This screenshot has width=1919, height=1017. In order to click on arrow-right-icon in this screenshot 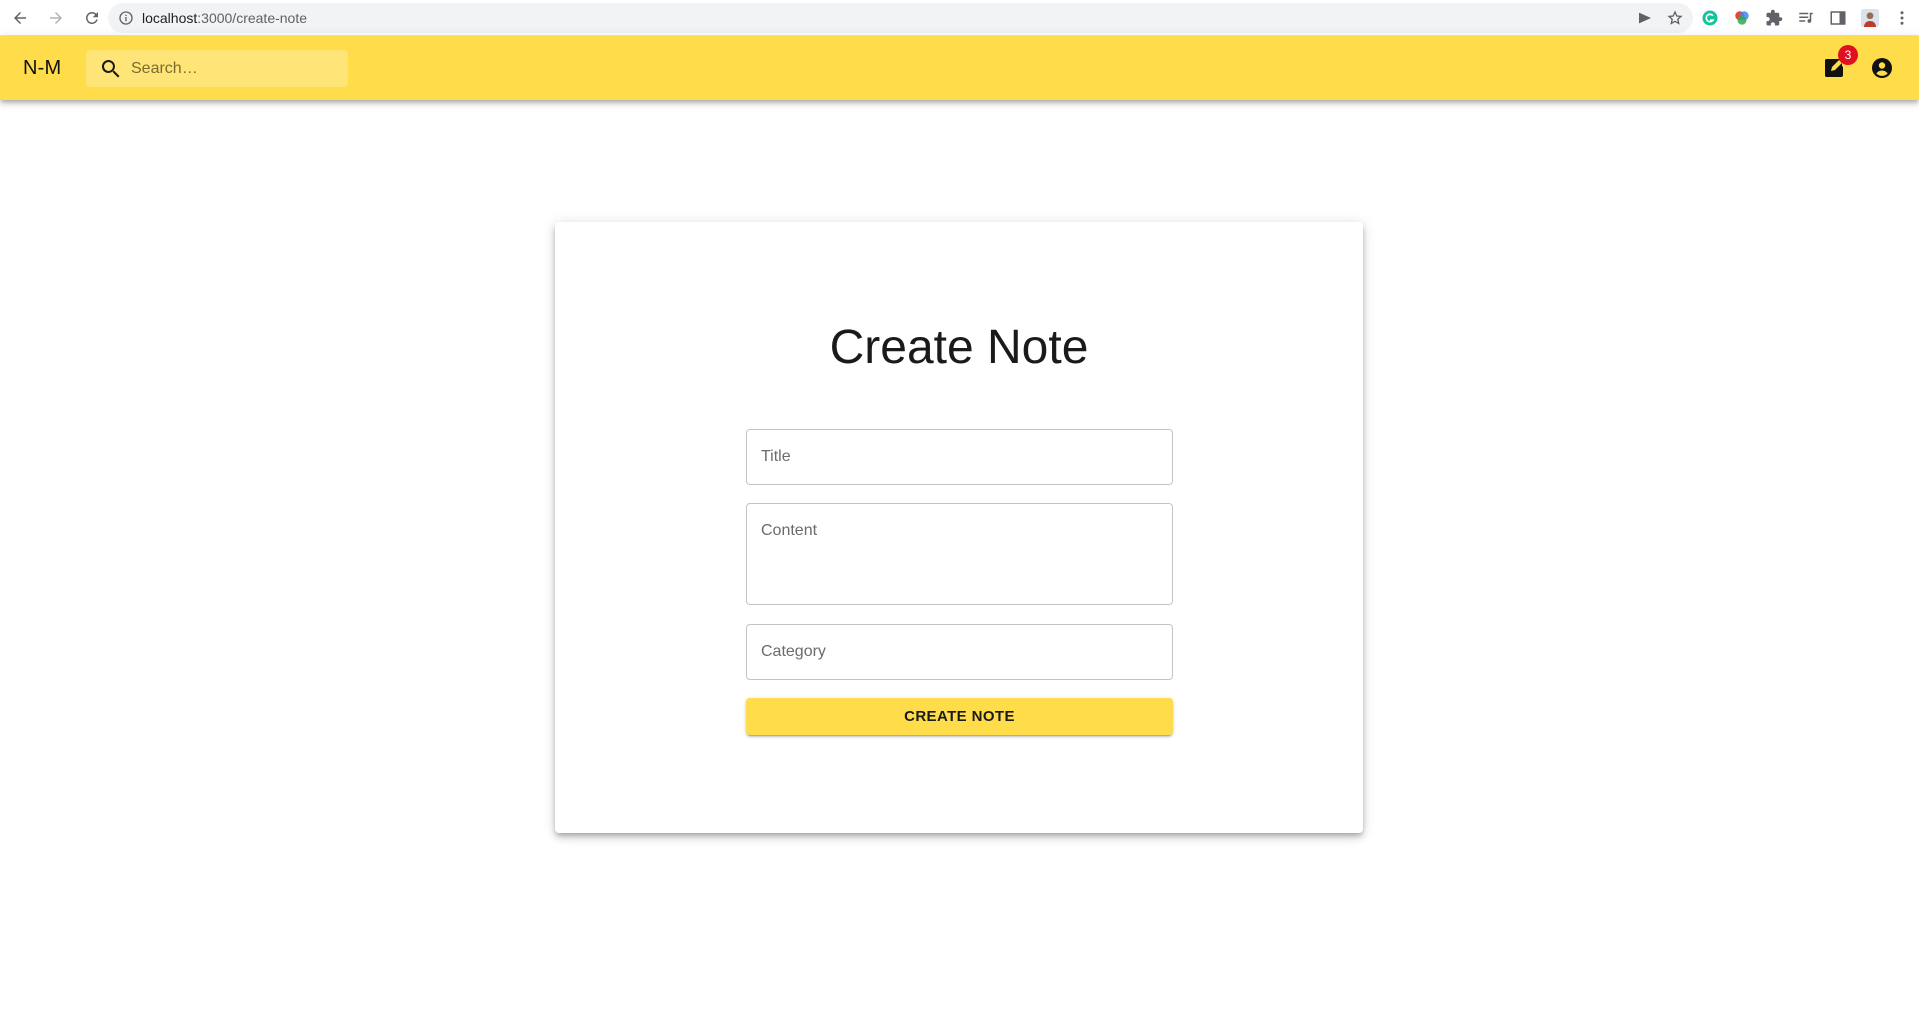, I will do `click(56, 17)`.